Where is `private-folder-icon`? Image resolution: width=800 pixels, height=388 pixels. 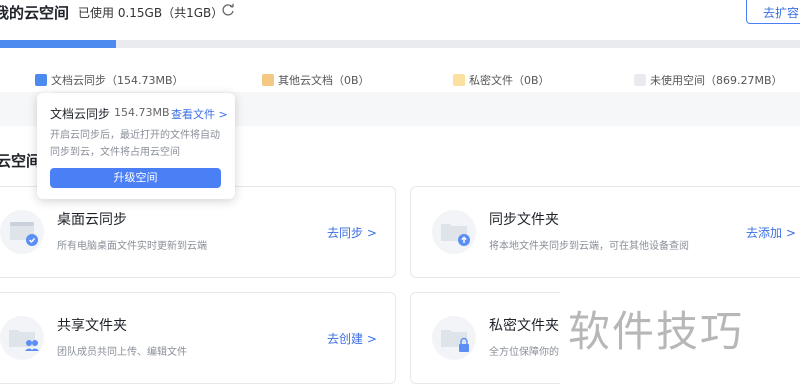
private-folder-icon is located at coordinates (454, 338).